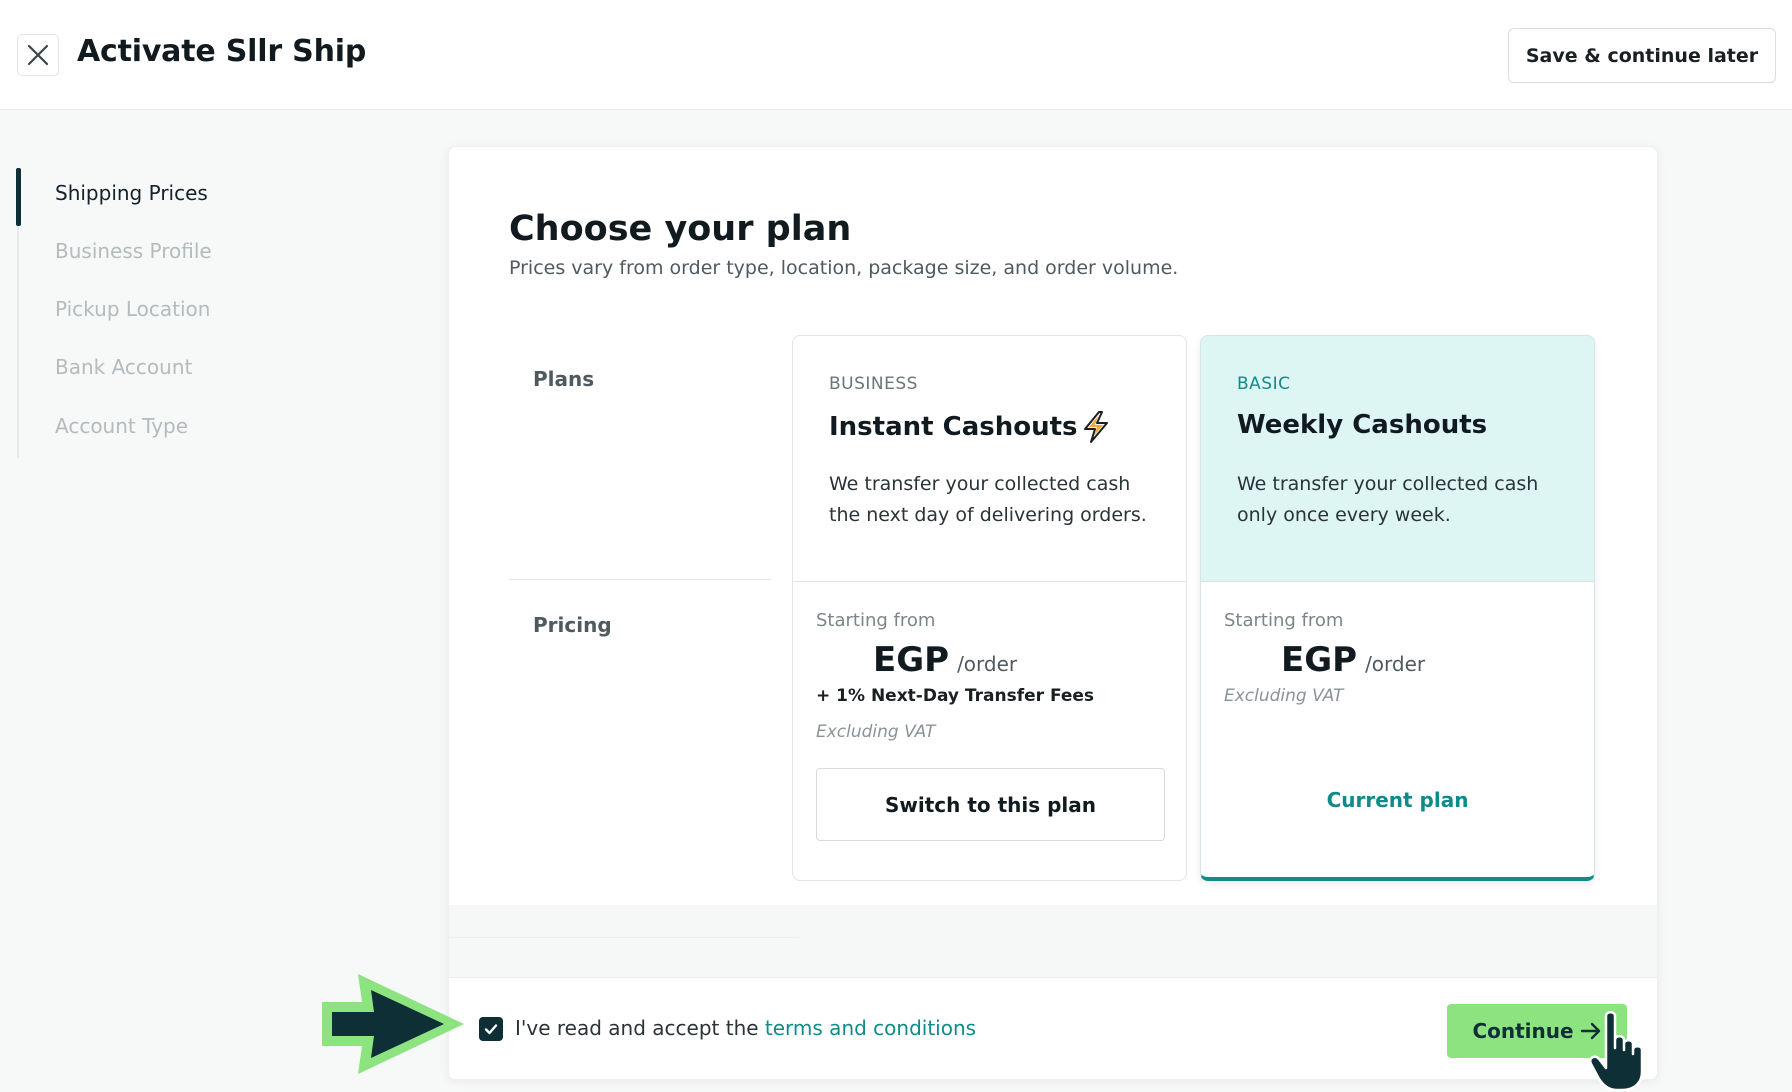 This screenshot has height=1092, width=1792. What do you see at coordinates (133, 251) in the screenshot?
I see `step-business-profile: Business Profile` at bounding box center [133, 251].